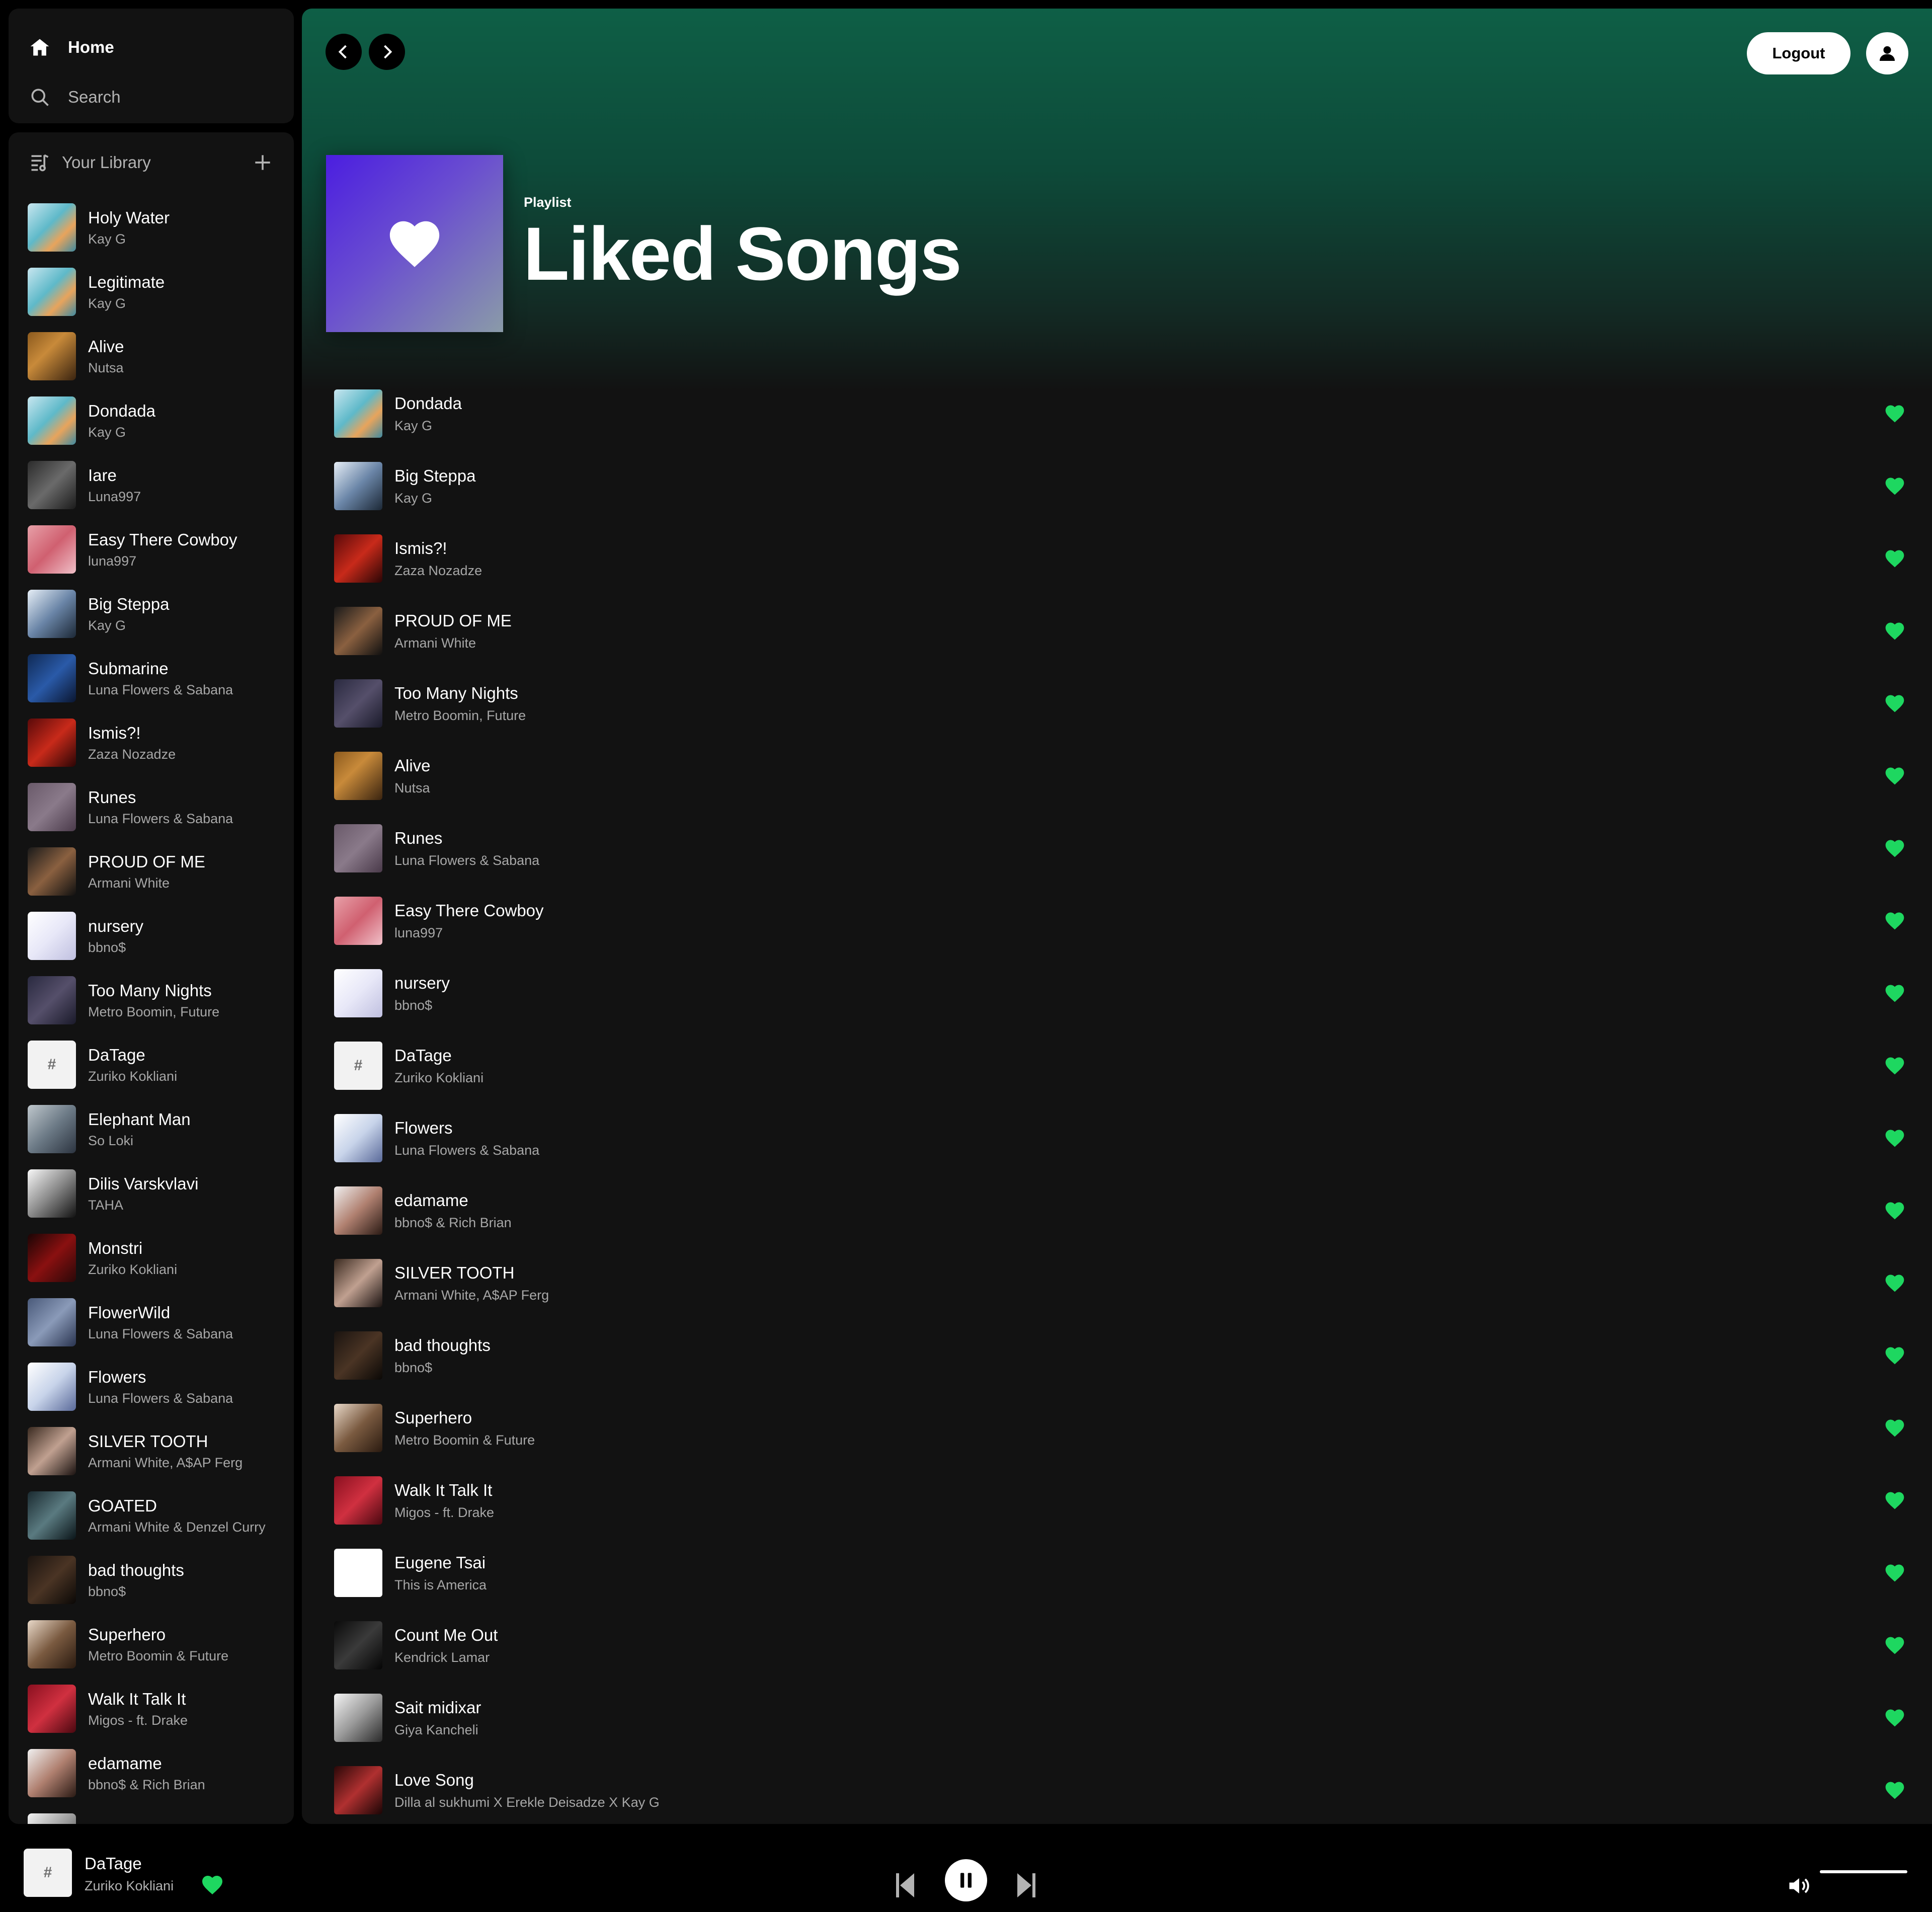 The width and height of the screenshot is (1932, 1912). I want to click on library-item: Ismis?! Zaza Nozadze, so click(156, 742).